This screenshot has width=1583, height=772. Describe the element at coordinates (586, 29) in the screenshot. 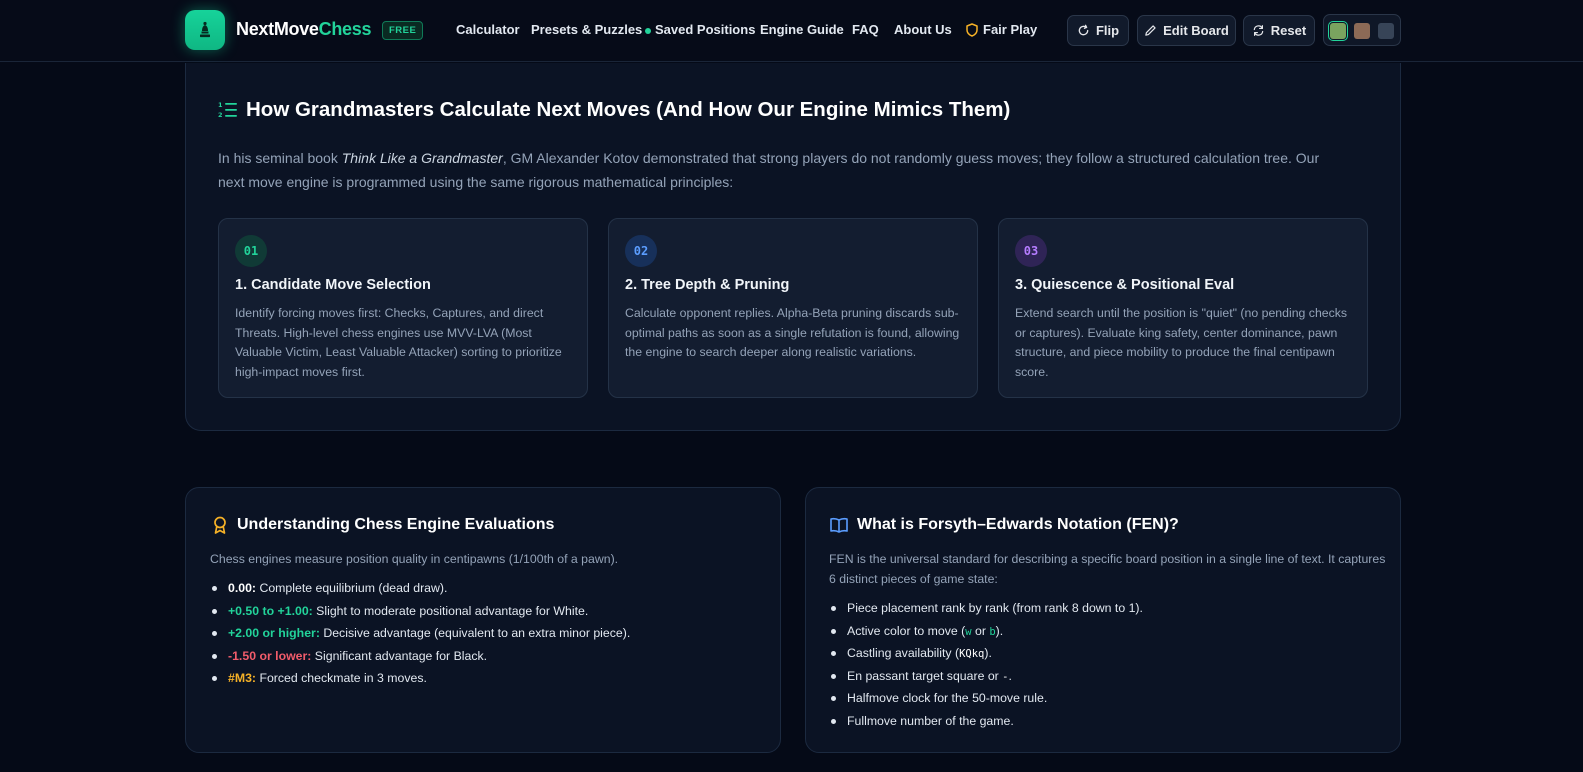

I see `nav-presets-puzzles: Presets & Puzzles` at that location.